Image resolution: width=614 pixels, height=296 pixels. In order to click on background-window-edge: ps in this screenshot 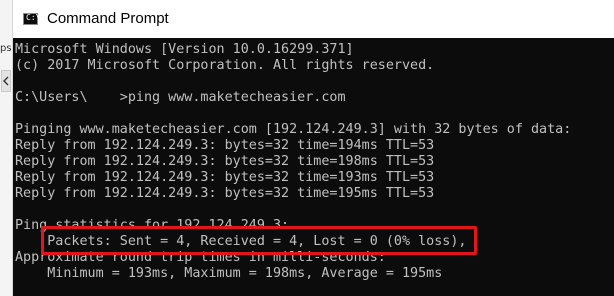, I will do `click(6, 148)`.